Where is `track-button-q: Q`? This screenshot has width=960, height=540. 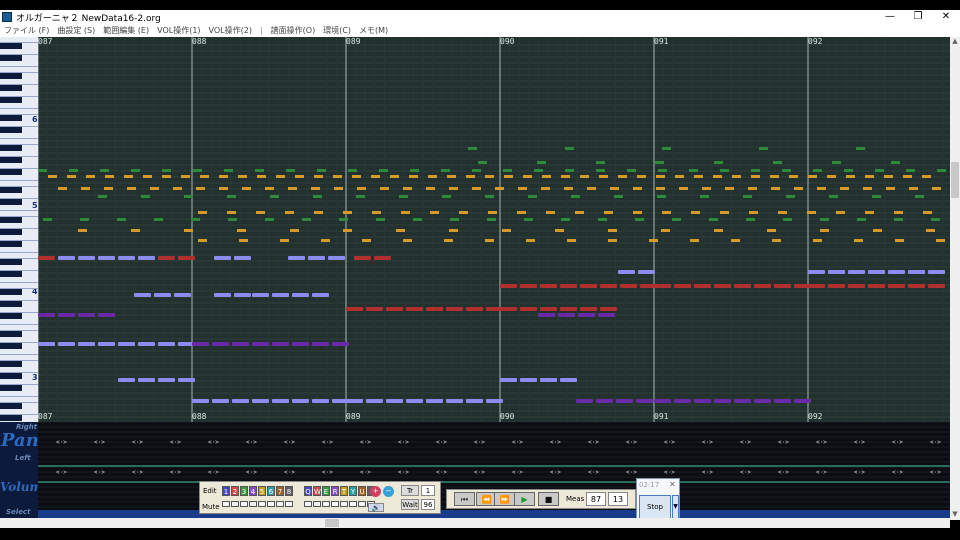
track-button-q: Q is located at coordinates (308, 491).